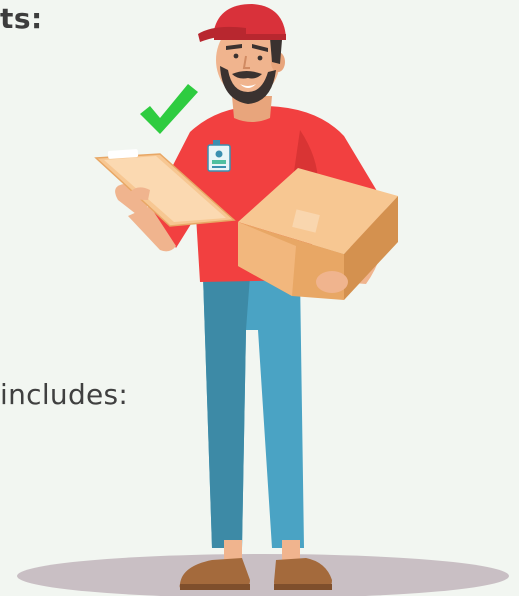  I want to click on cap-icon, so click(242, 23).